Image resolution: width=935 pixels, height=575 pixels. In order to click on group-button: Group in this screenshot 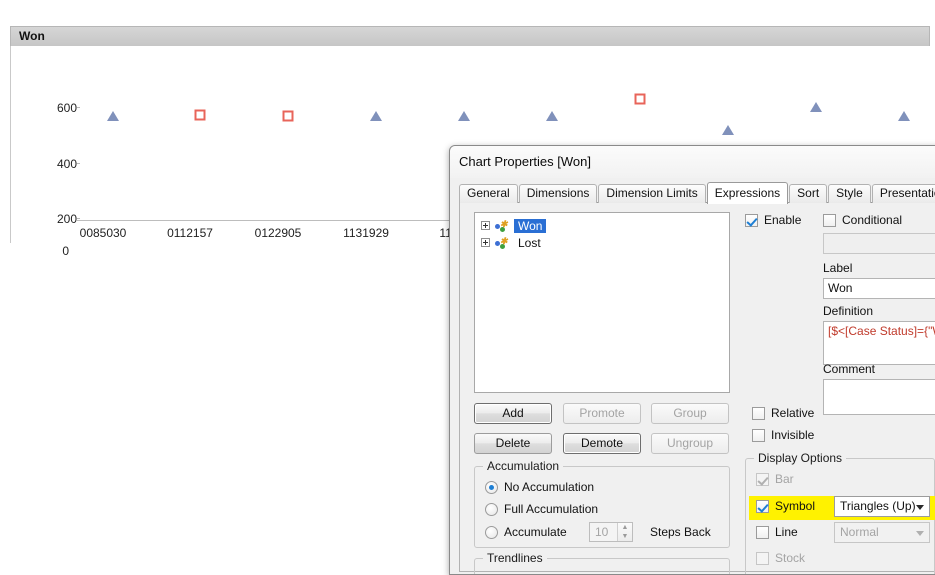, I will do `click(690, 413)`.